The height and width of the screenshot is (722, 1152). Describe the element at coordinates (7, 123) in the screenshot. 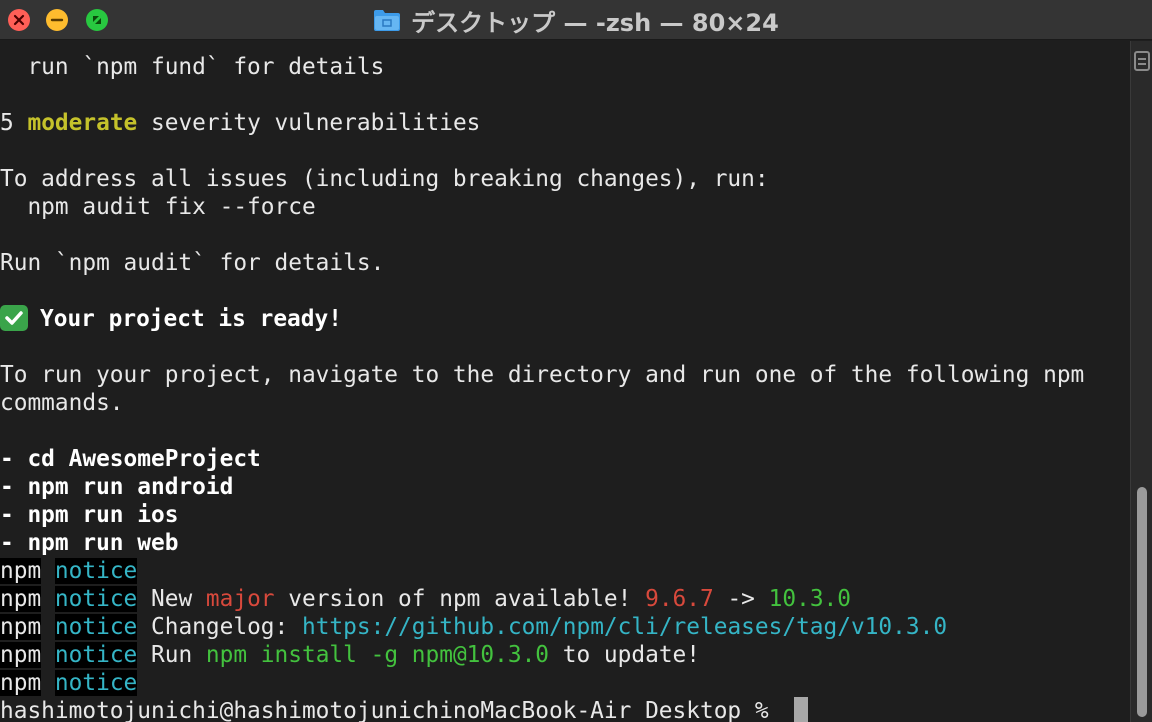

I see `vuln-count: 5` at that location.